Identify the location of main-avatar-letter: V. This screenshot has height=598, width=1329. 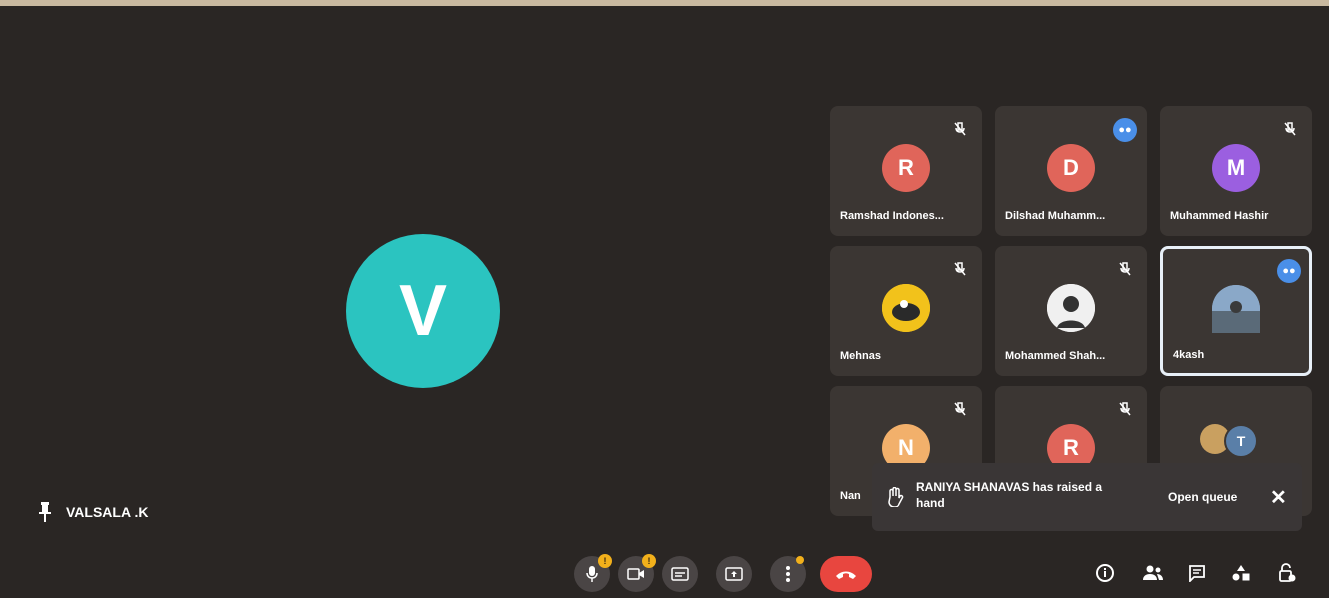
(423, 311).